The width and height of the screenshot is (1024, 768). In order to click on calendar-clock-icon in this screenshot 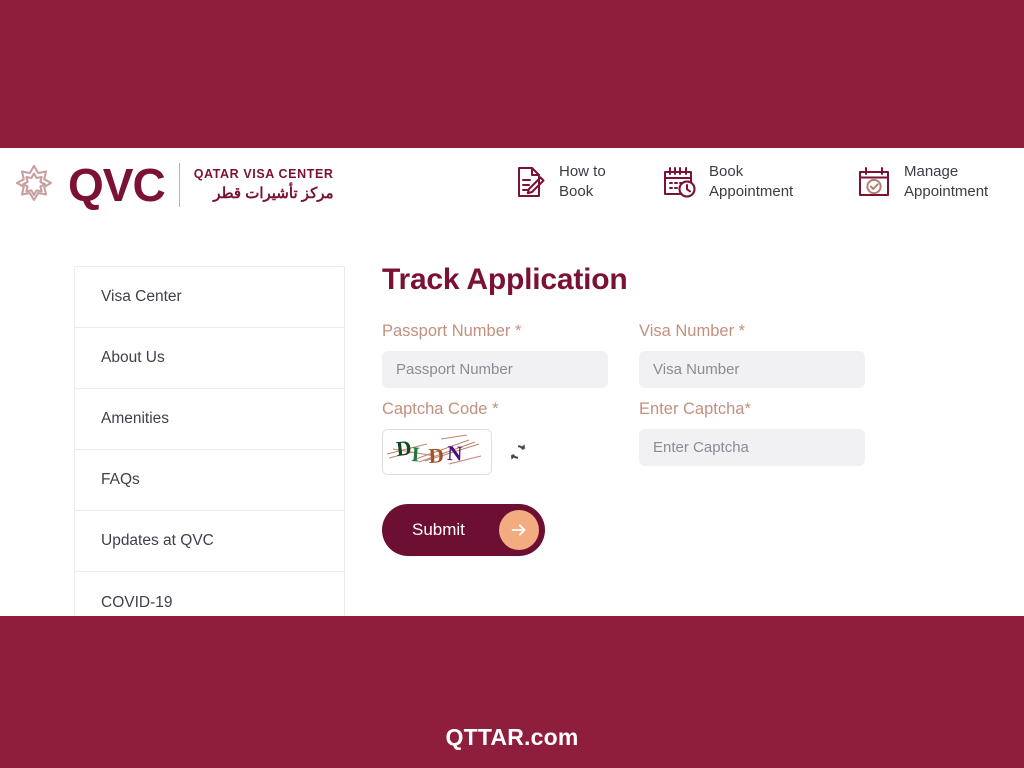, I will do `click(679, 182)`.